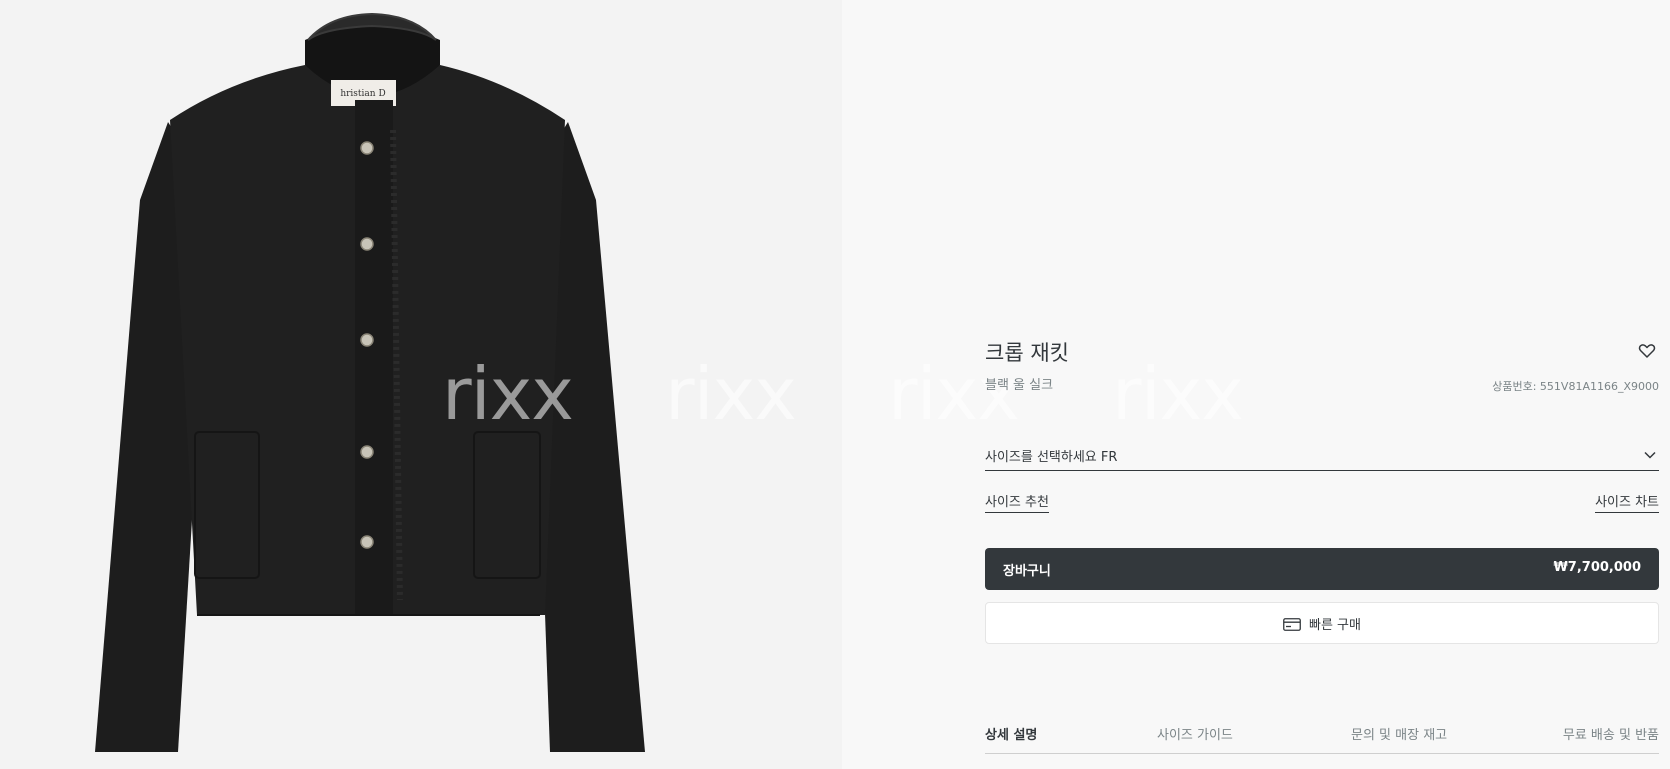 The height and width of the screenshot is (769, 1670). What do you see at coordinates (1650, 455) in the screenshot?
I see `chevron-down-icon` at bounding box center [1650, 455].